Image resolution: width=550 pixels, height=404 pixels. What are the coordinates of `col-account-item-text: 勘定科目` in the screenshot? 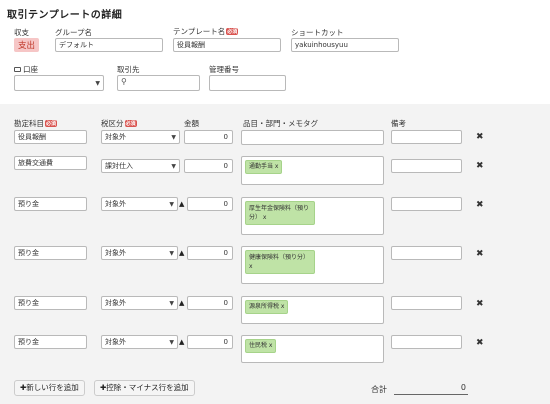 It's located at (29, 123).